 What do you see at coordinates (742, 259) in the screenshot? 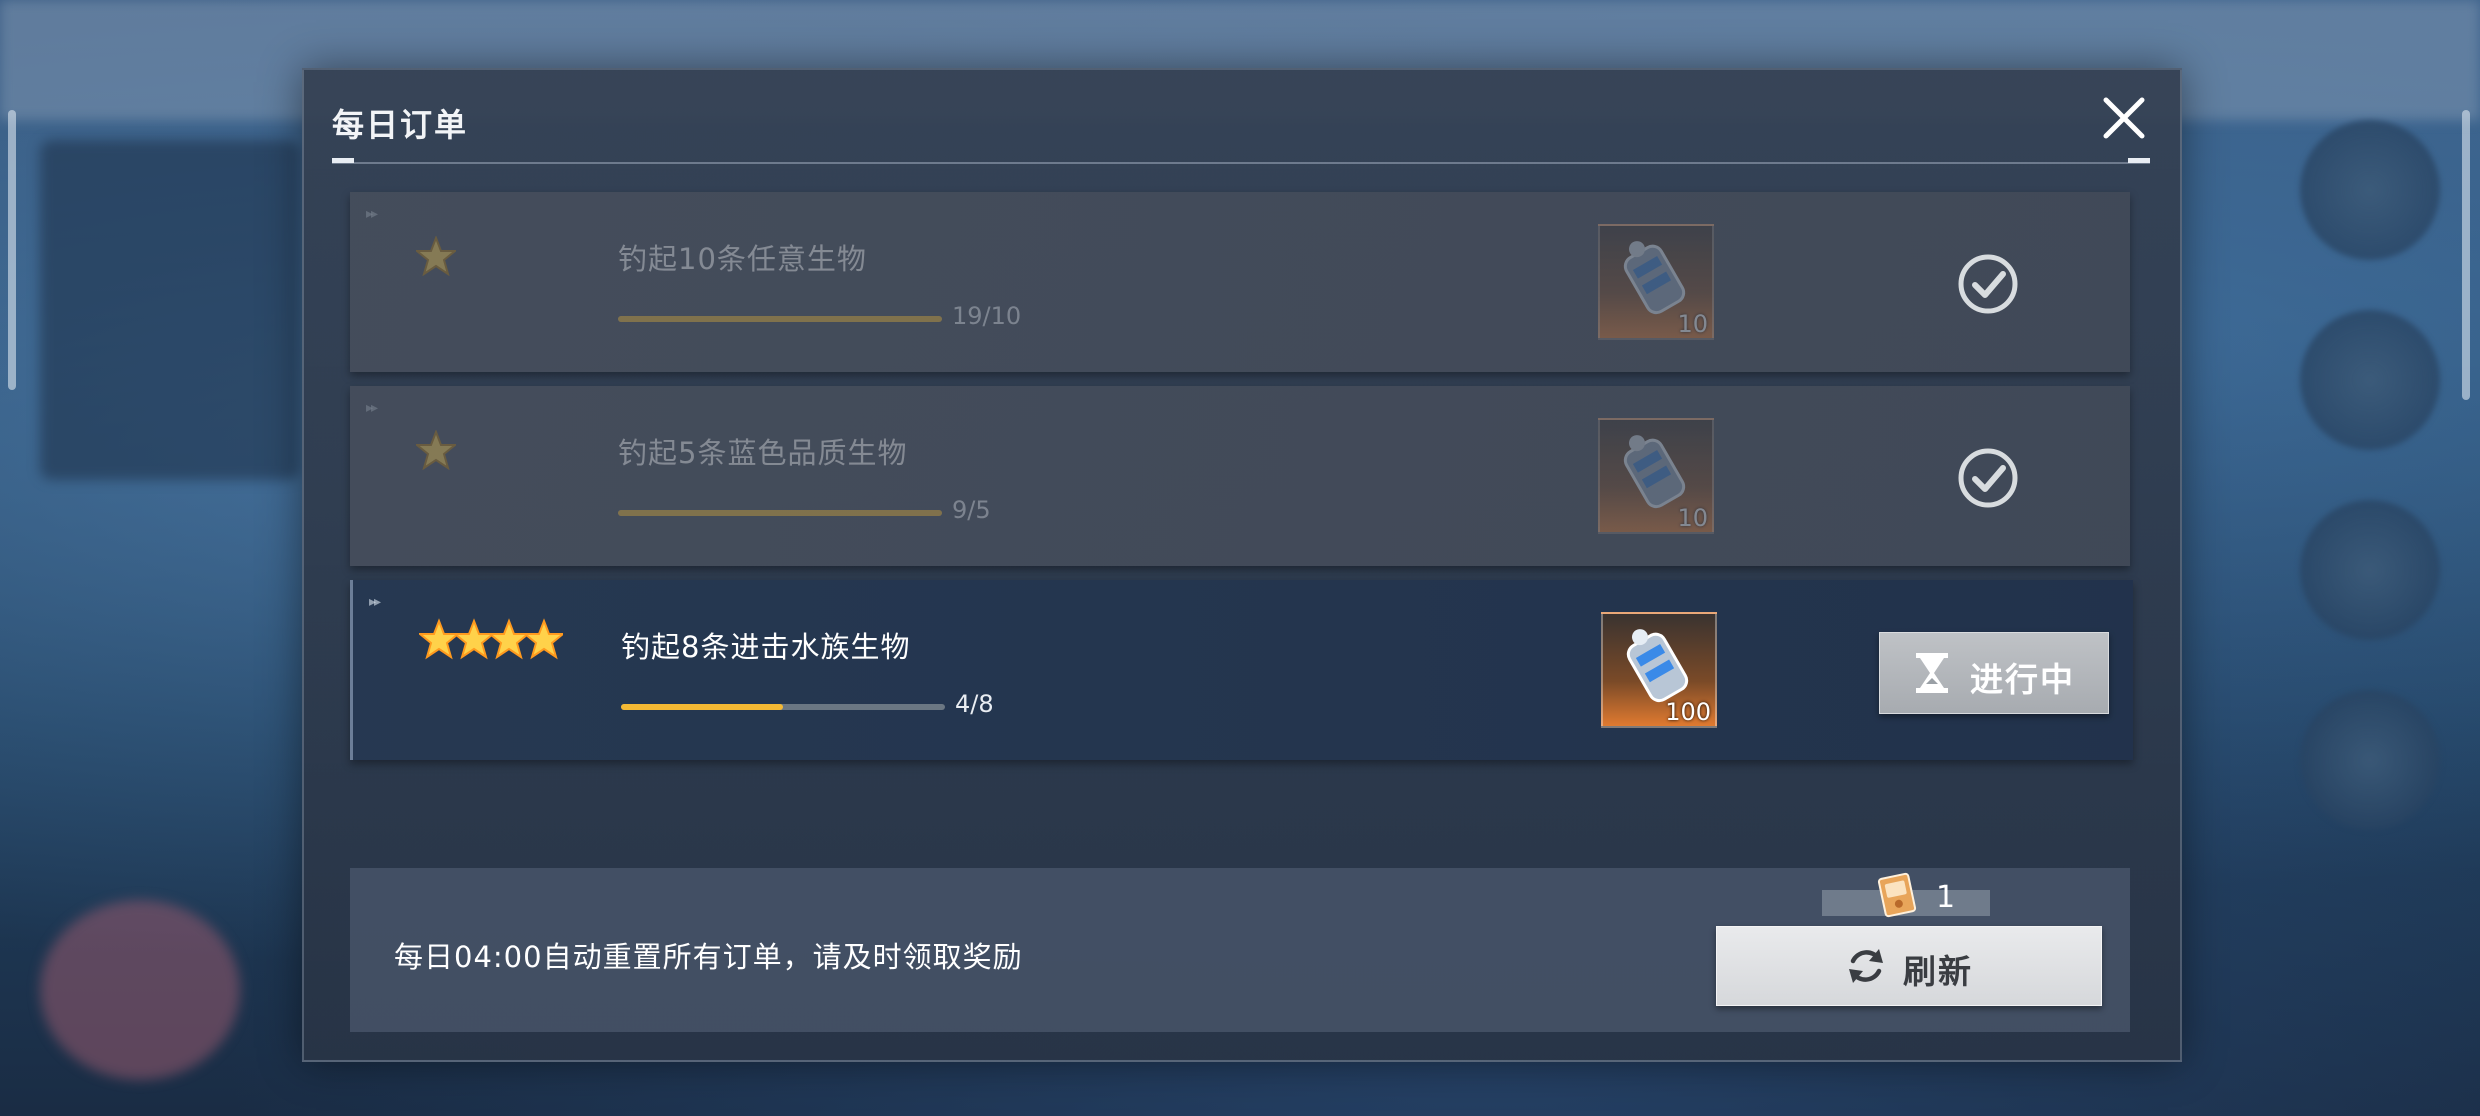
I see `order-title: 钓起10条任意生物` at bounding box center [742, 259].